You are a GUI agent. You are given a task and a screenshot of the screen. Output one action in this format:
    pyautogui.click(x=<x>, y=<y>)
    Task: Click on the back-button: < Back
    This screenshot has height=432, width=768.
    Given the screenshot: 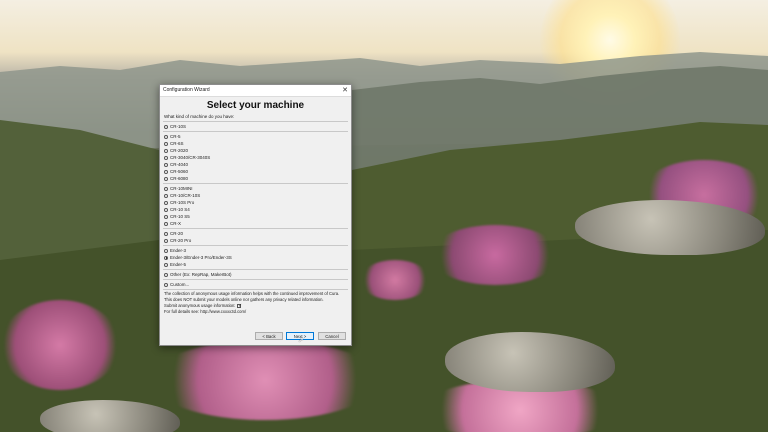 What is the action you would take?
    pyautogui.click(x=269, y=336)
    